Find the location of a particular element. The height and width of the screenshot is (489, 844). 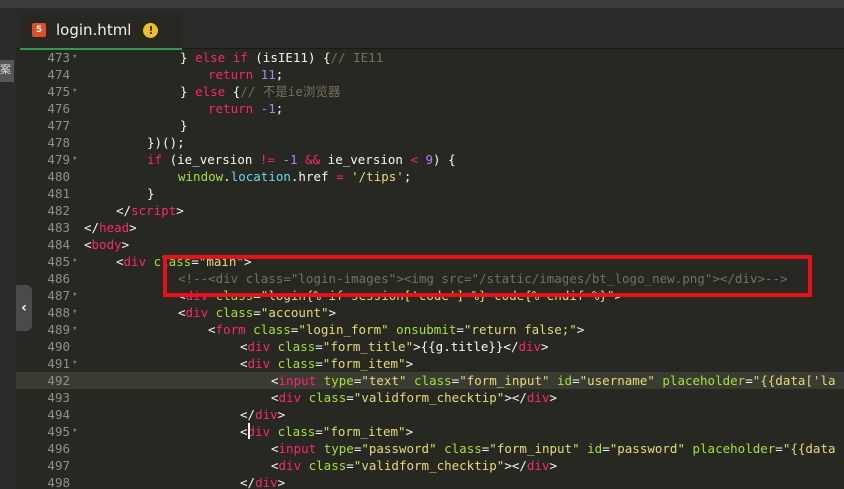

code-line: 483 </head> is located at coordinates (430, 227).